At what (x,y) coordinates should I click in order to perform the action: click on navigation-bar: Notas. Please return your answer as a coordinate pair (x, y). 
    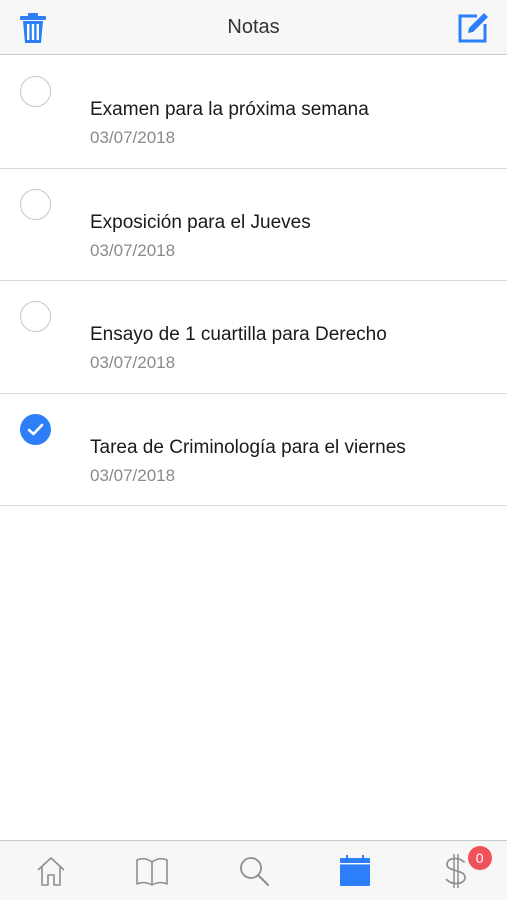
    Looking at the image, I should click on (253, 27).